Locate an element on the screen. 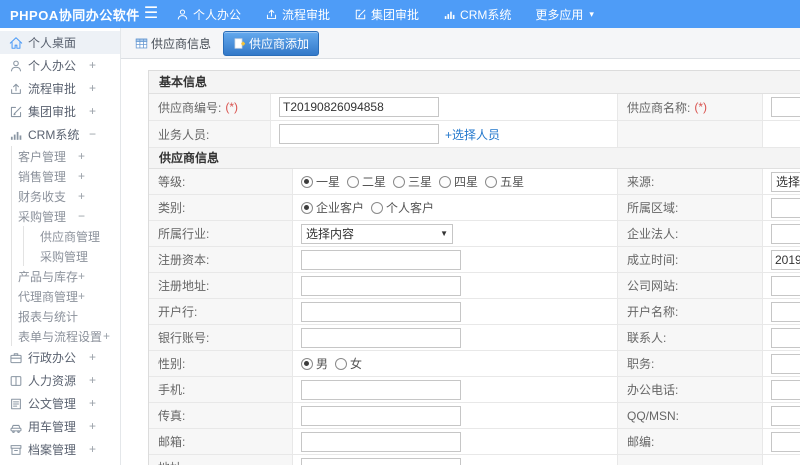 The height and width of the screenshot is (465, 800). region-input is located at coordinates (785, 207).